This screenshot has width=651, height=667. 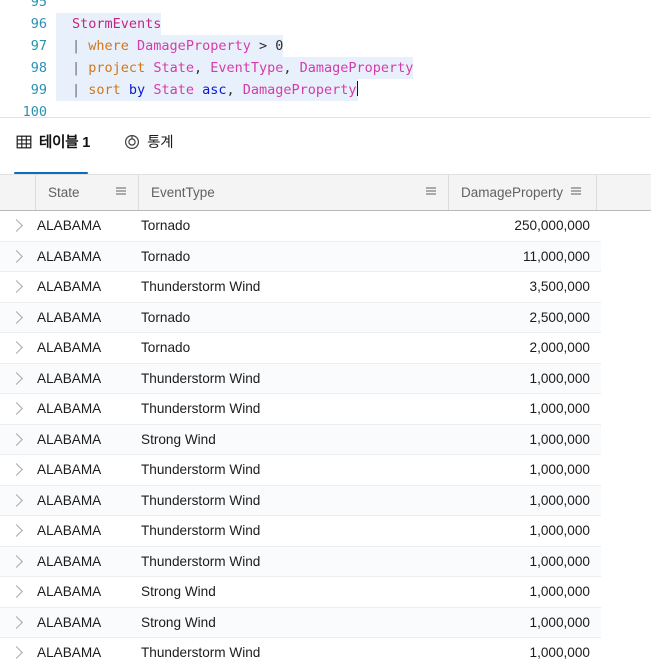 What do you see at coordinates (170, 46) in the screenshot?
I see `editor-line-code: | where DamageProperty > 0` at bounding box center [170, 46].